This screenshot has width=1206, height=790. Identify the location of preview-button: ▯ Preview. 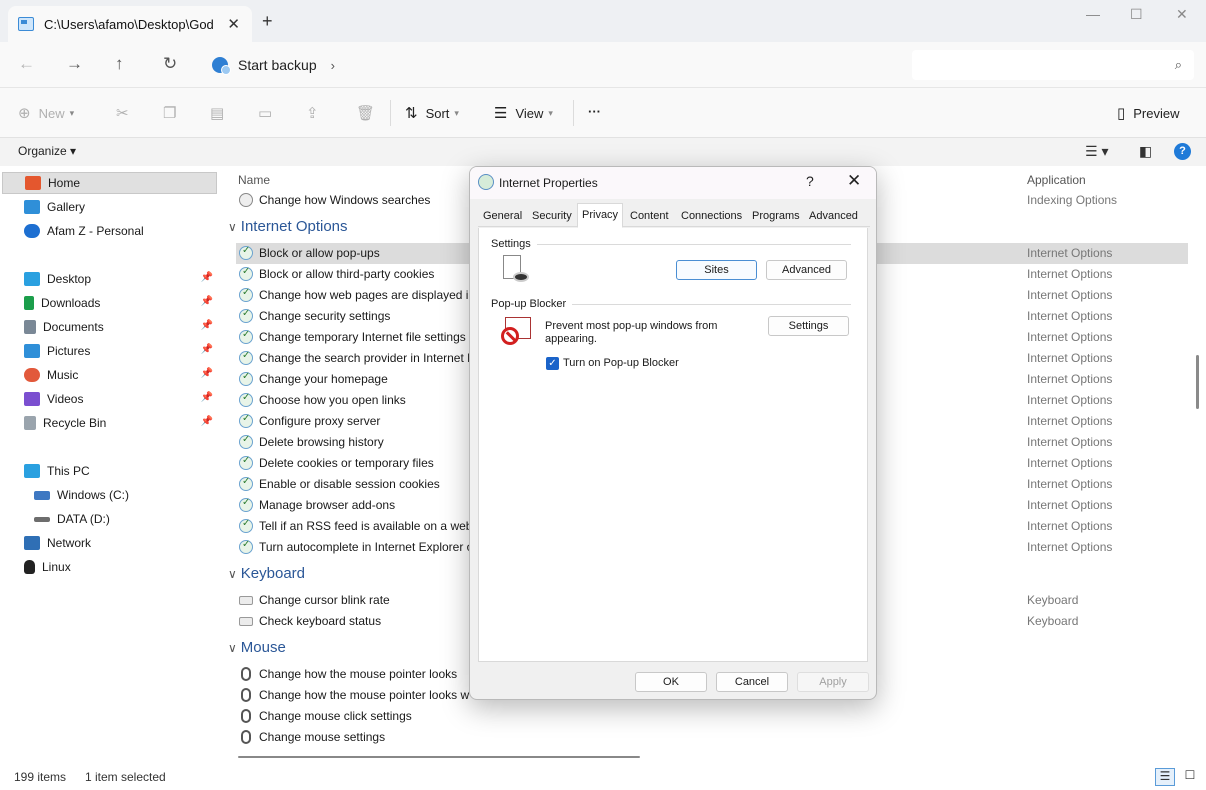
(1148, 113).